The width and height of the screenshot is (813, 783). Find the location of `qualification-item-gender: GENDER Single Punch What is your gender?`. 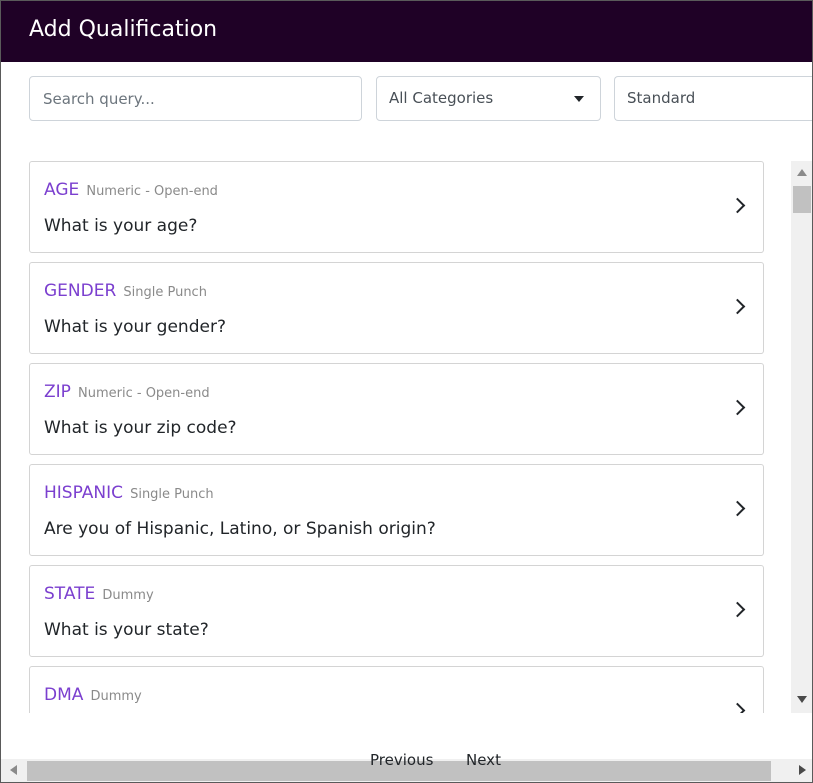

qualification-item-gender: GENDER Single Punch What is your gender? is located at coordinates (396, 308).